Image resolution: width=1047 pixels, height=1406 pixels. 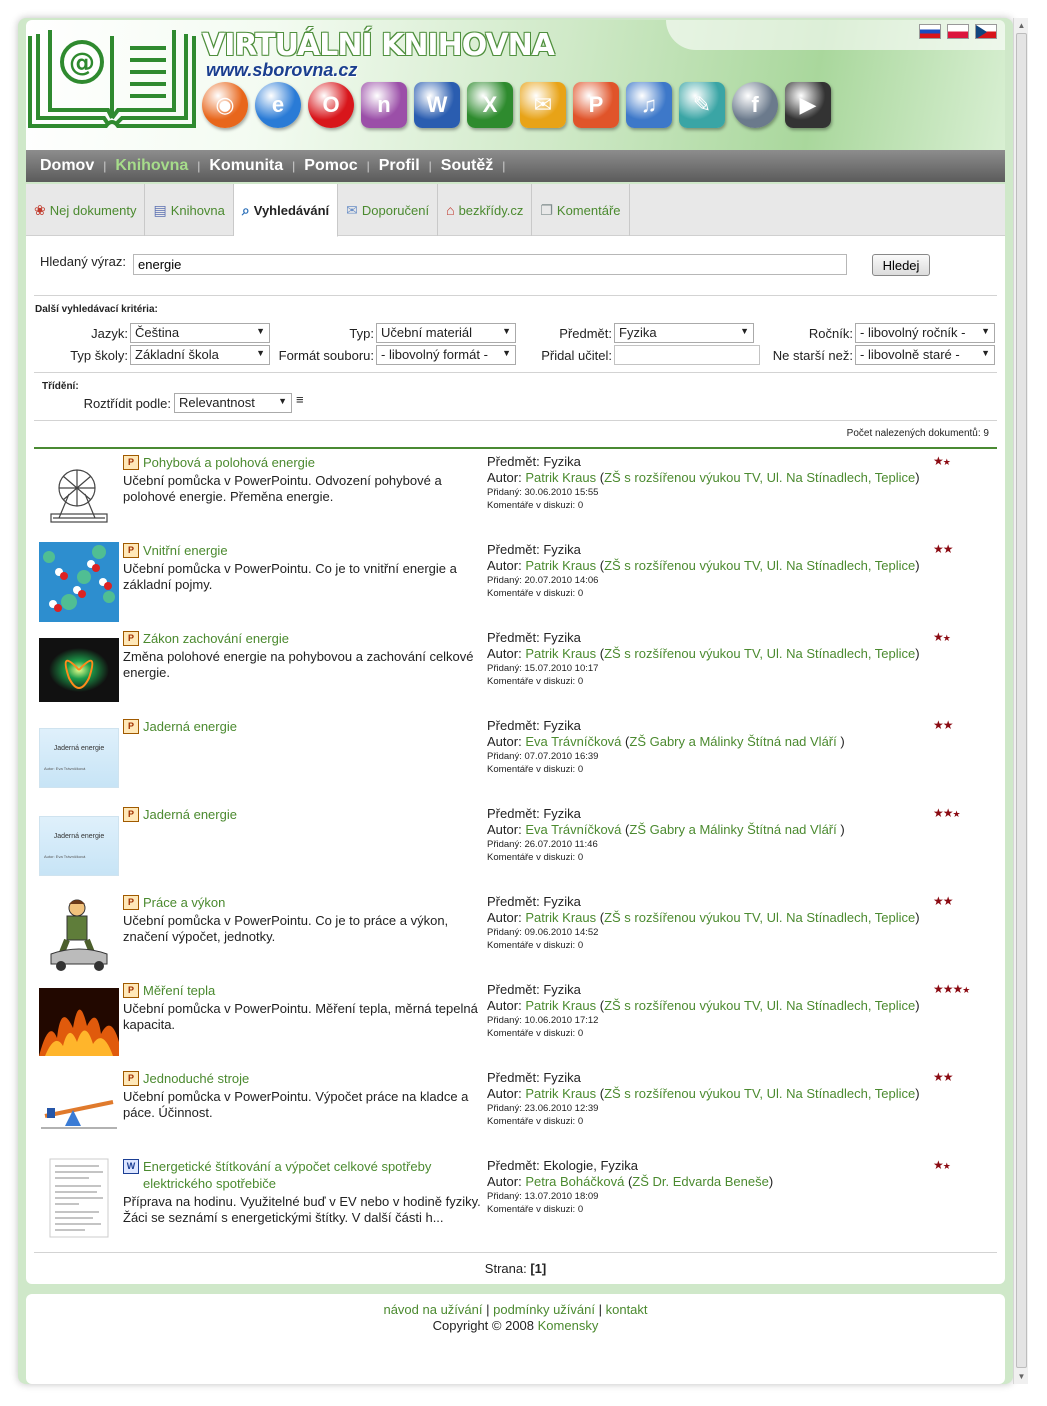 What do you see at coordinates (574, 1181) in the screenshot?
I see `author-link: Petra Boháčková` at bounding box center [574, 1181].